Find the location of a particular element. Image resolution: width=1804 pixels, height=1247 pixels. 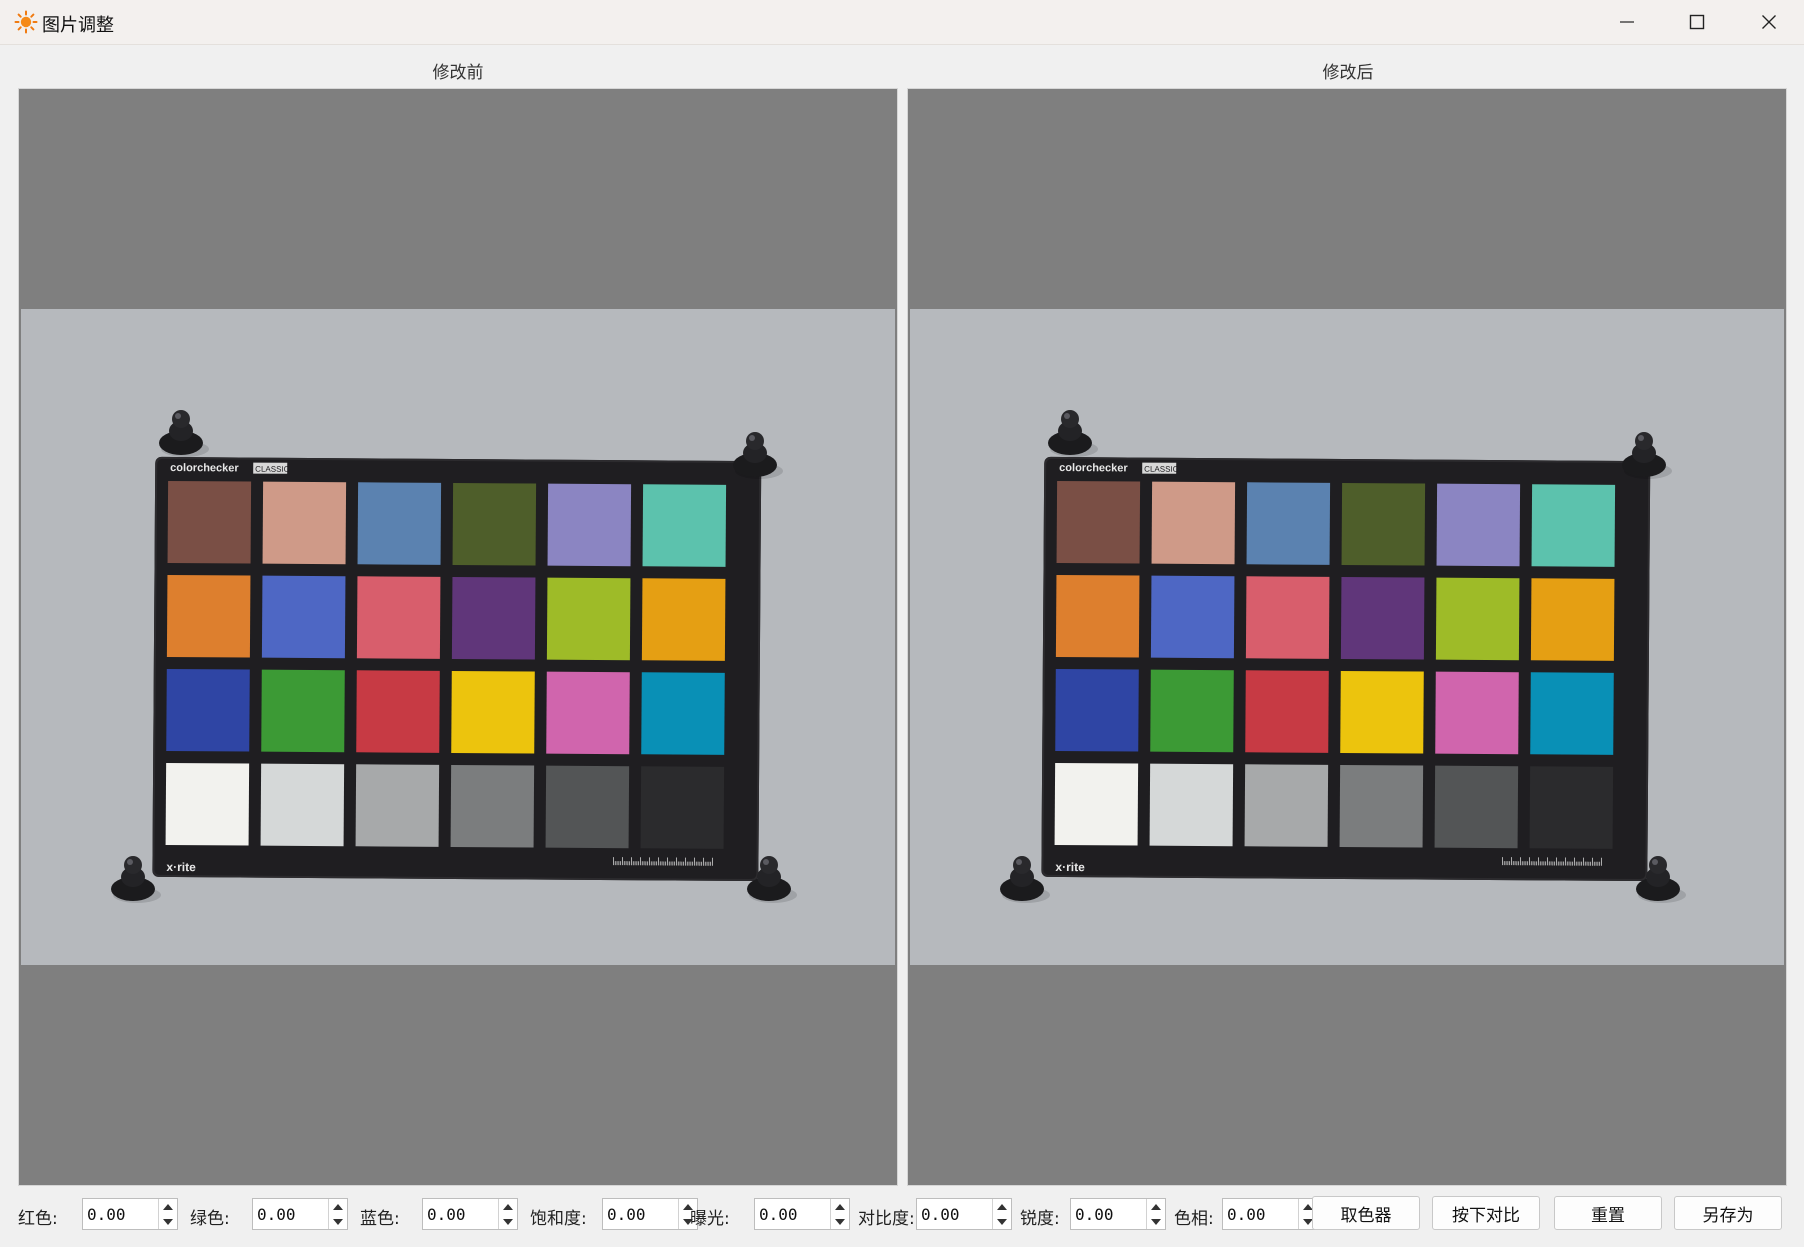

save-as-button: 另存为 is located at coordinates (1728, 1213).